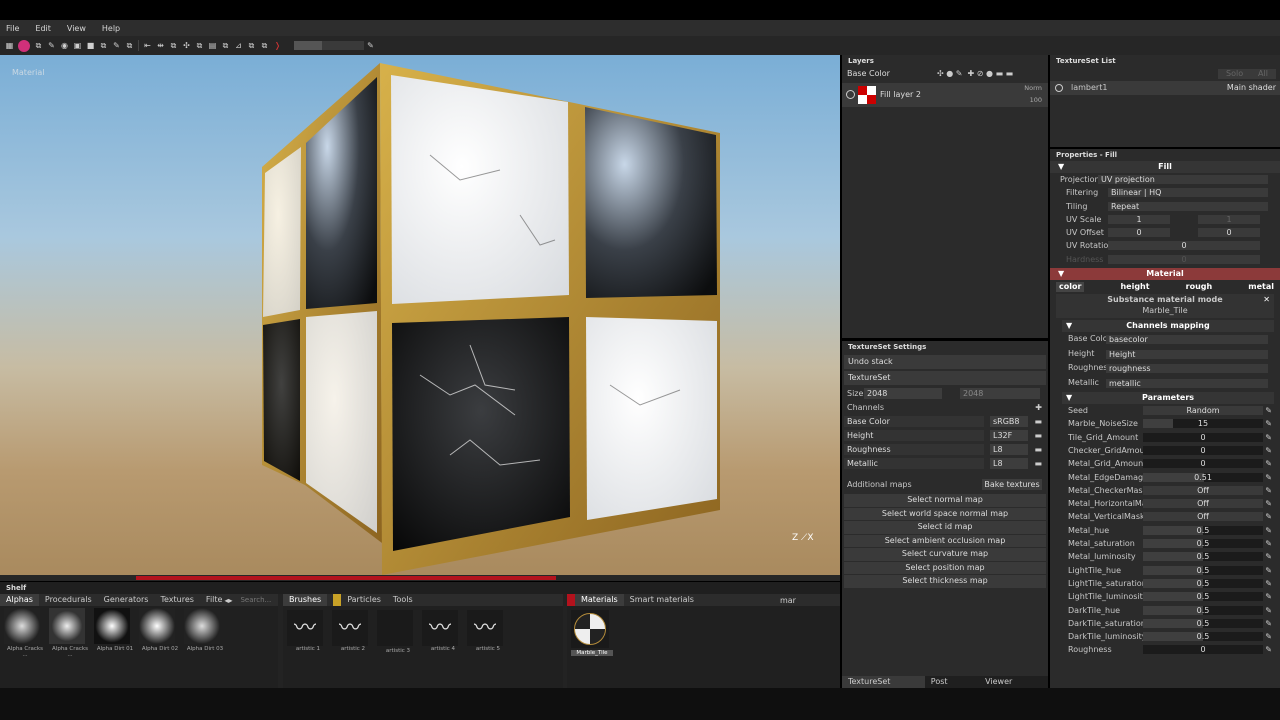  I want to click on close-icon: ✕, so click(1266, 299).